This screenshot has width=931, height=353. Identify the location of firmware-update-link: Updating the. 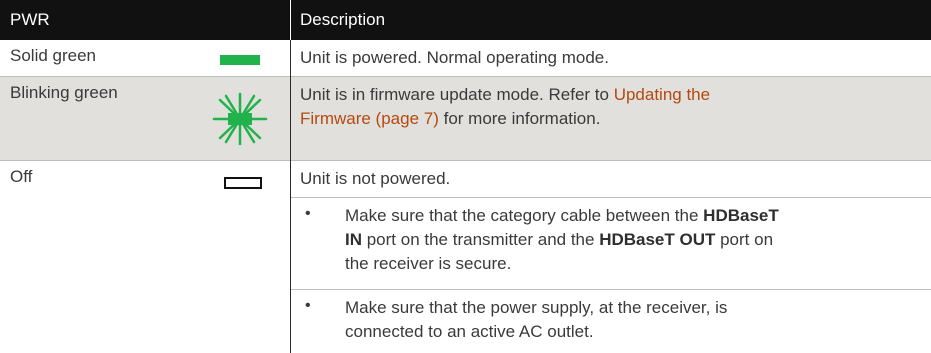
(662, 94).